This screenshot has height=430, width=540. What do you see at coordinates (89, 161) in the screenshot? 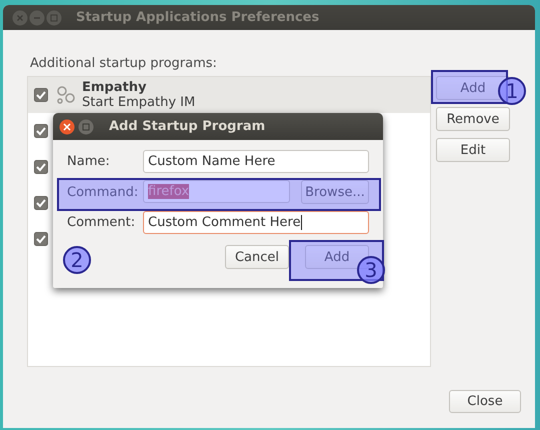
I see `field-label: Name:` at bounding box center [89, 161].